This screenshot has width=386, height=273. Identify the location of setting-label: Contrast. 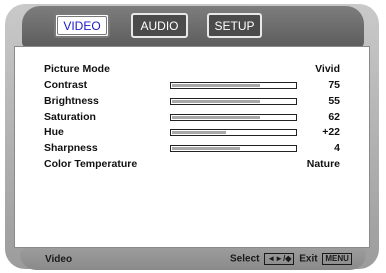
(66, 85).